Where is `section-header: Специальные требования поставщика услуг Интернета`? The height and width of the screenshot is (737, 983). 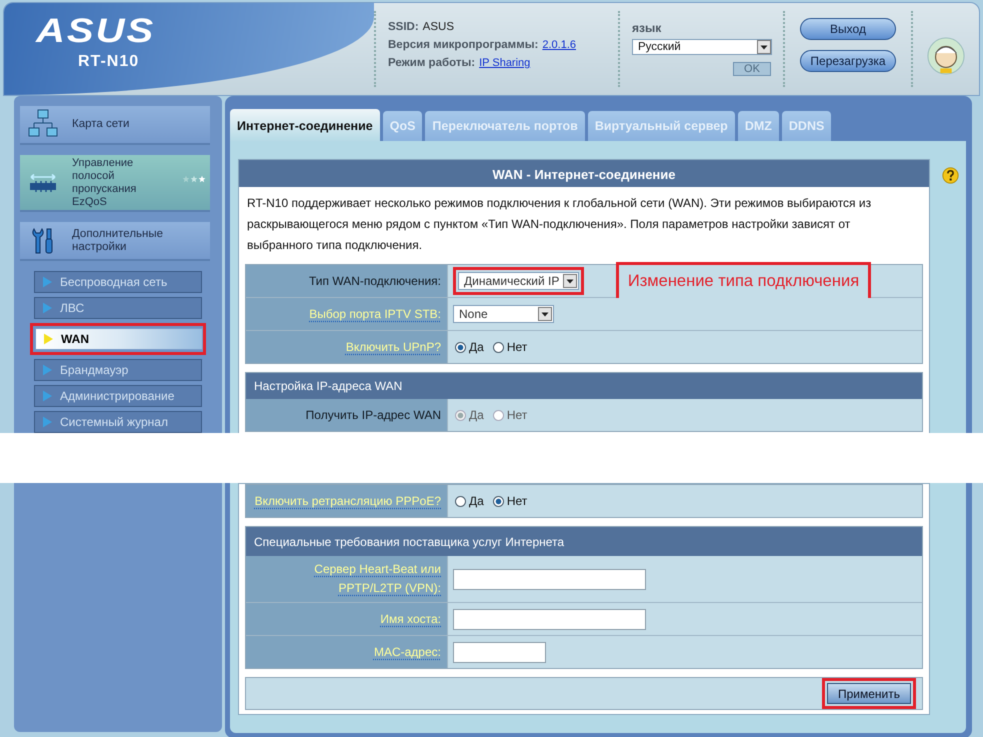
section-header: Специальные требования поставщика услуг Интернета is located at coordinates (584, 541).